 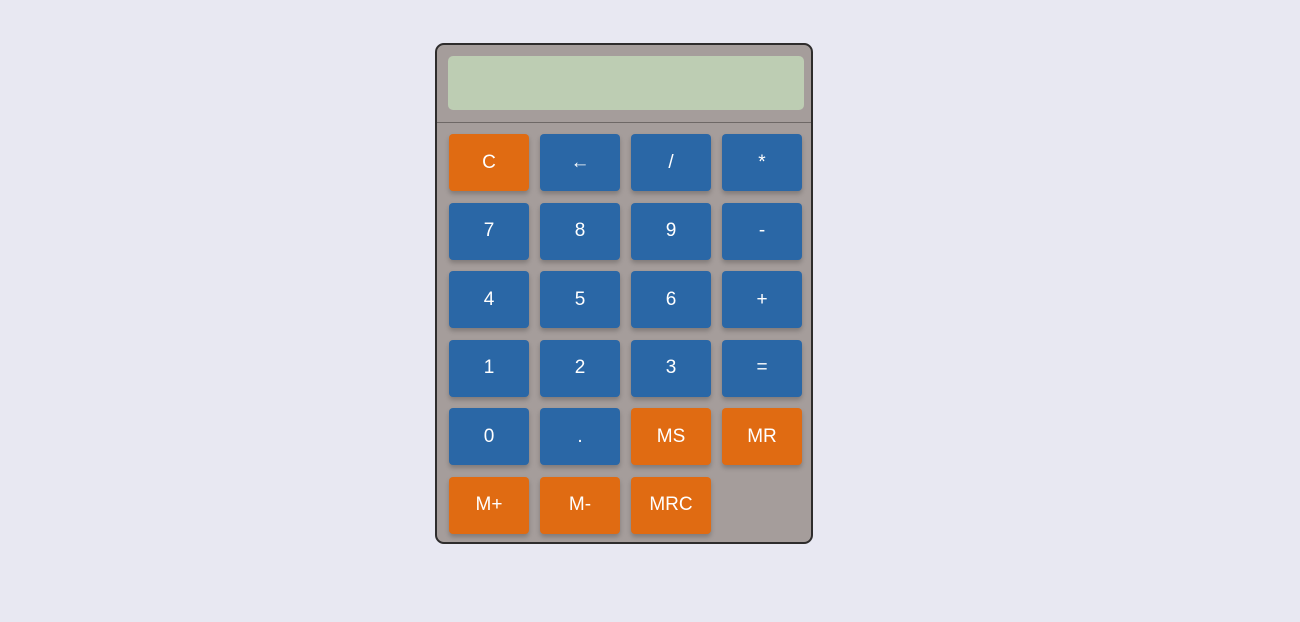 What do you see at coordinates (762, 162) in the screenshot?
I see `multiply-button: *` at bounding box center [762, 162].